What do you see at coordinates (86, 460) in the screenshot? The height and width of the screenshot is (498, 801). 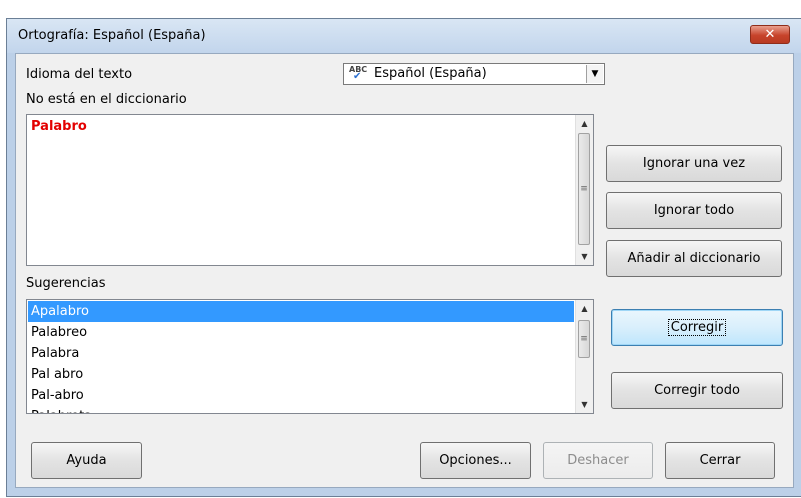 I see `help-button: Ayuda` at bounding box center [86, 460].